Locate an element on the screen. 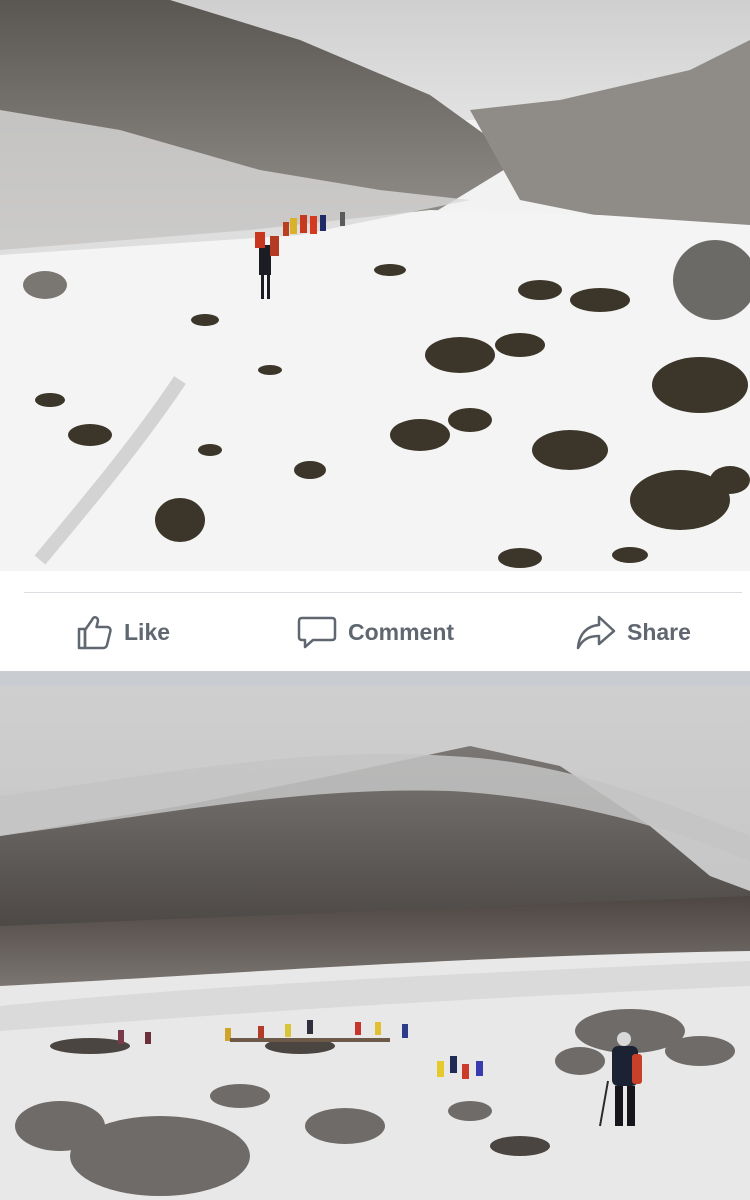  comment-button: Comment is located at coordinates (375, 632).